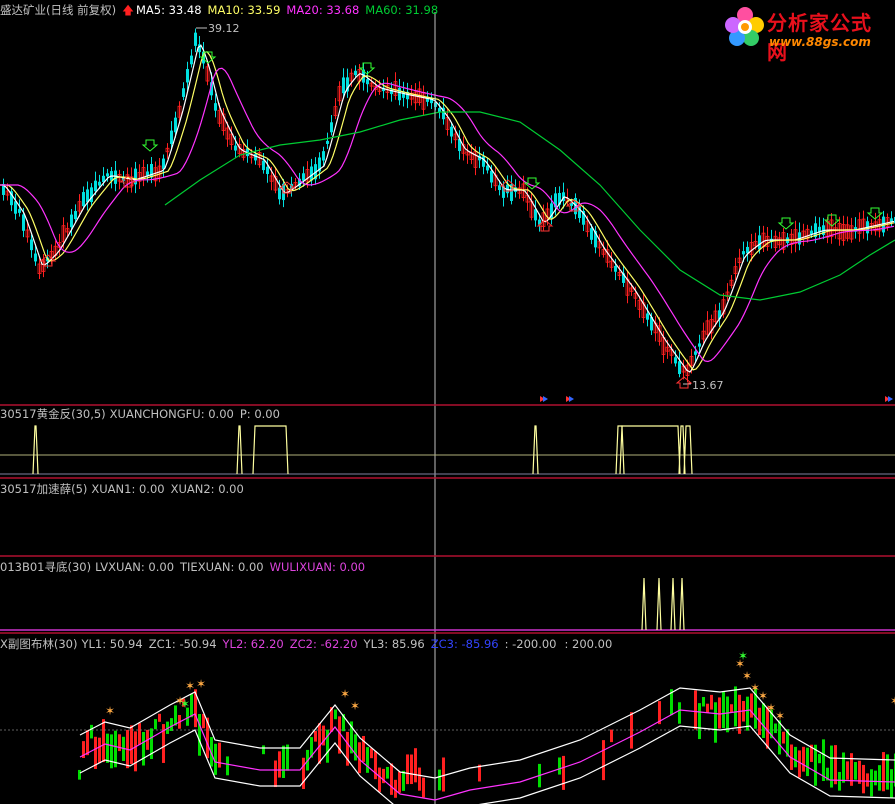  What do you see at coordinates (185, 704) in the screenshot?
I see `green-star-icon: ✶` at bounding box center [185, 704].